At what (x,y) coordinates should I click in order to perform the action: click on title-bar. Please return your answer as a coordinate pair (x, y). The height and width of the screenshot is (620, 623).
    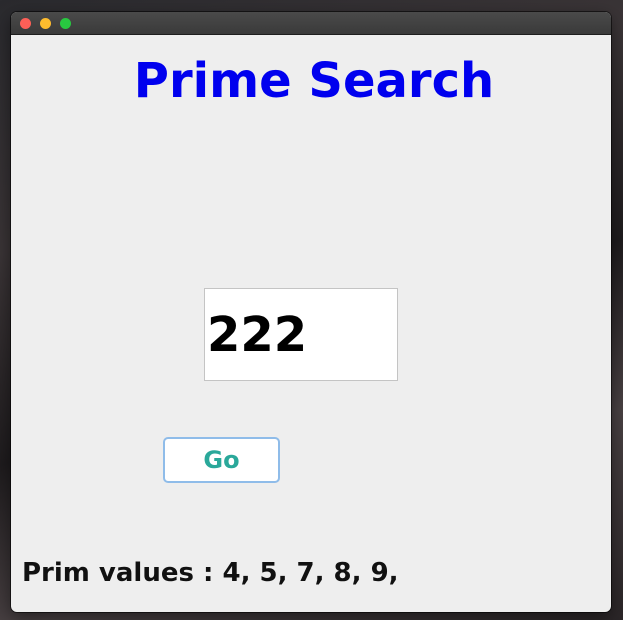
    Looking at the image, I should click on (311, 23).